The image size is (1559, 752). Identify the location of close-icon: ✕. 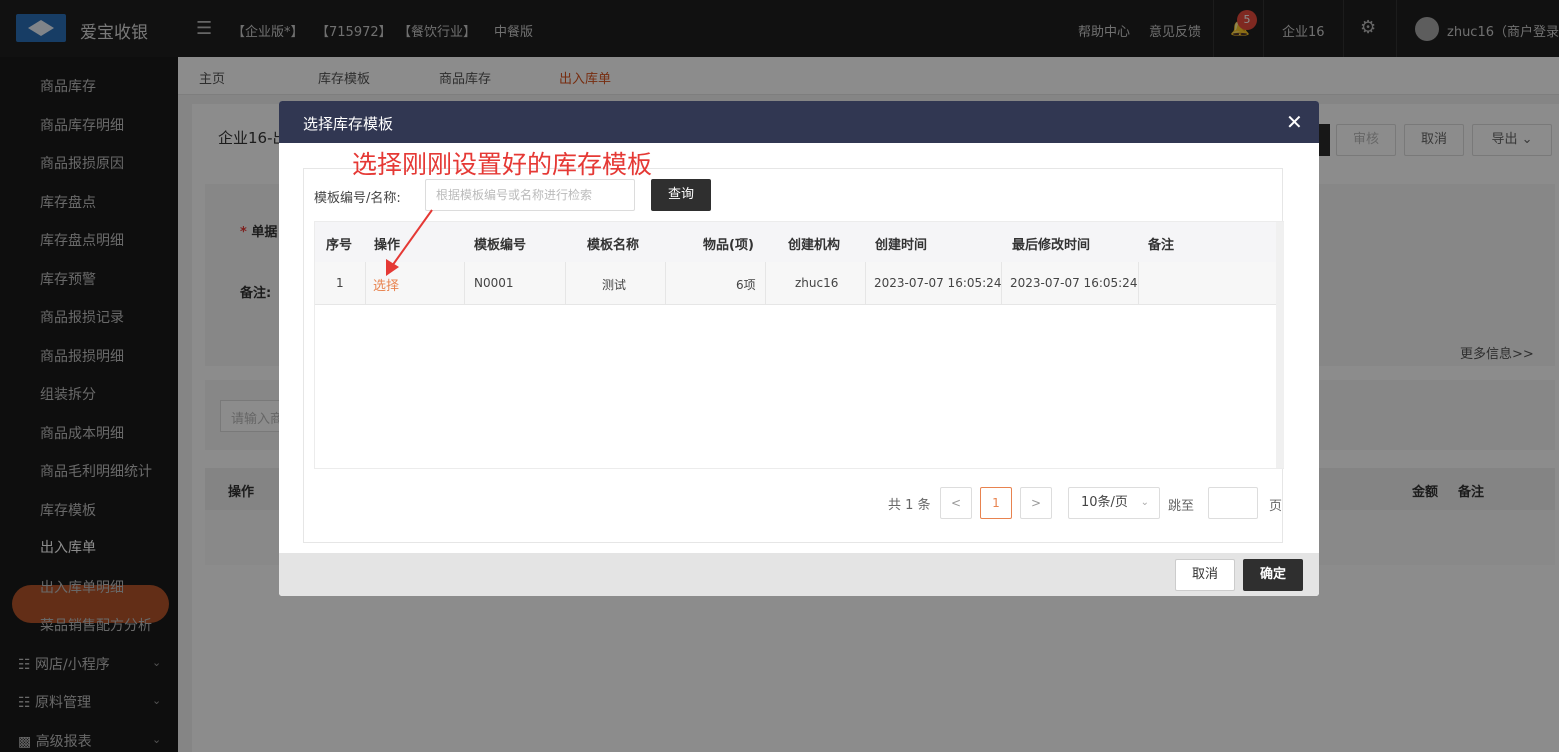
(1294, 122).